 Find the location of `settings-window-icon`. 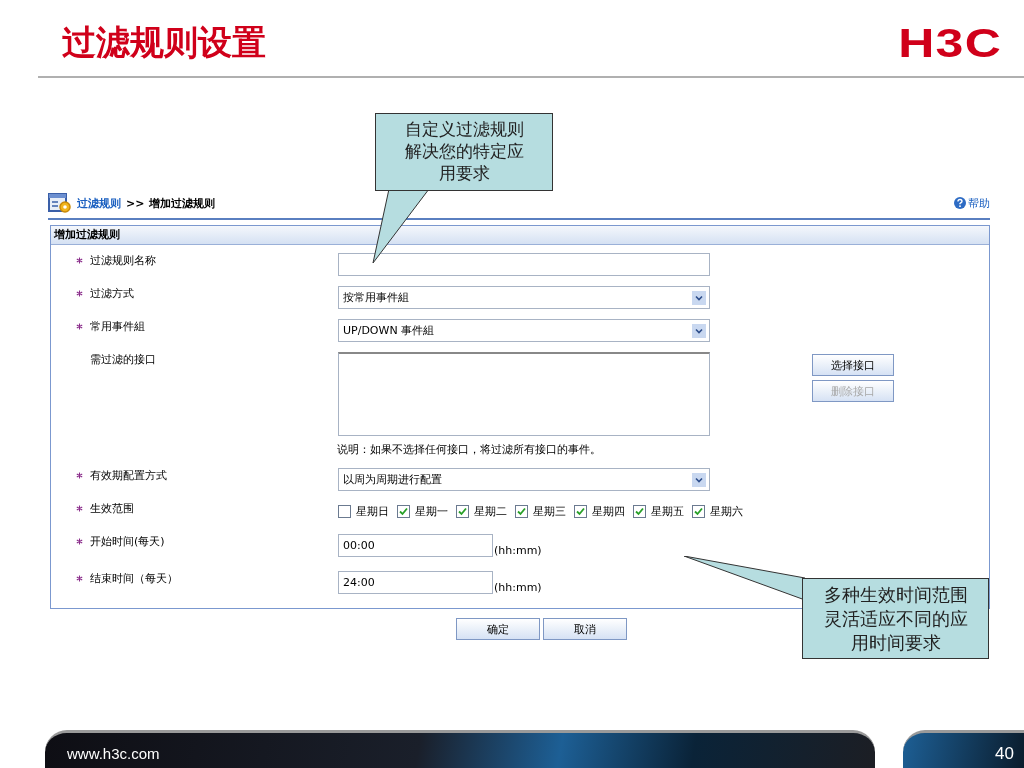

settings-window-icon is located at coordinates (60, 203).